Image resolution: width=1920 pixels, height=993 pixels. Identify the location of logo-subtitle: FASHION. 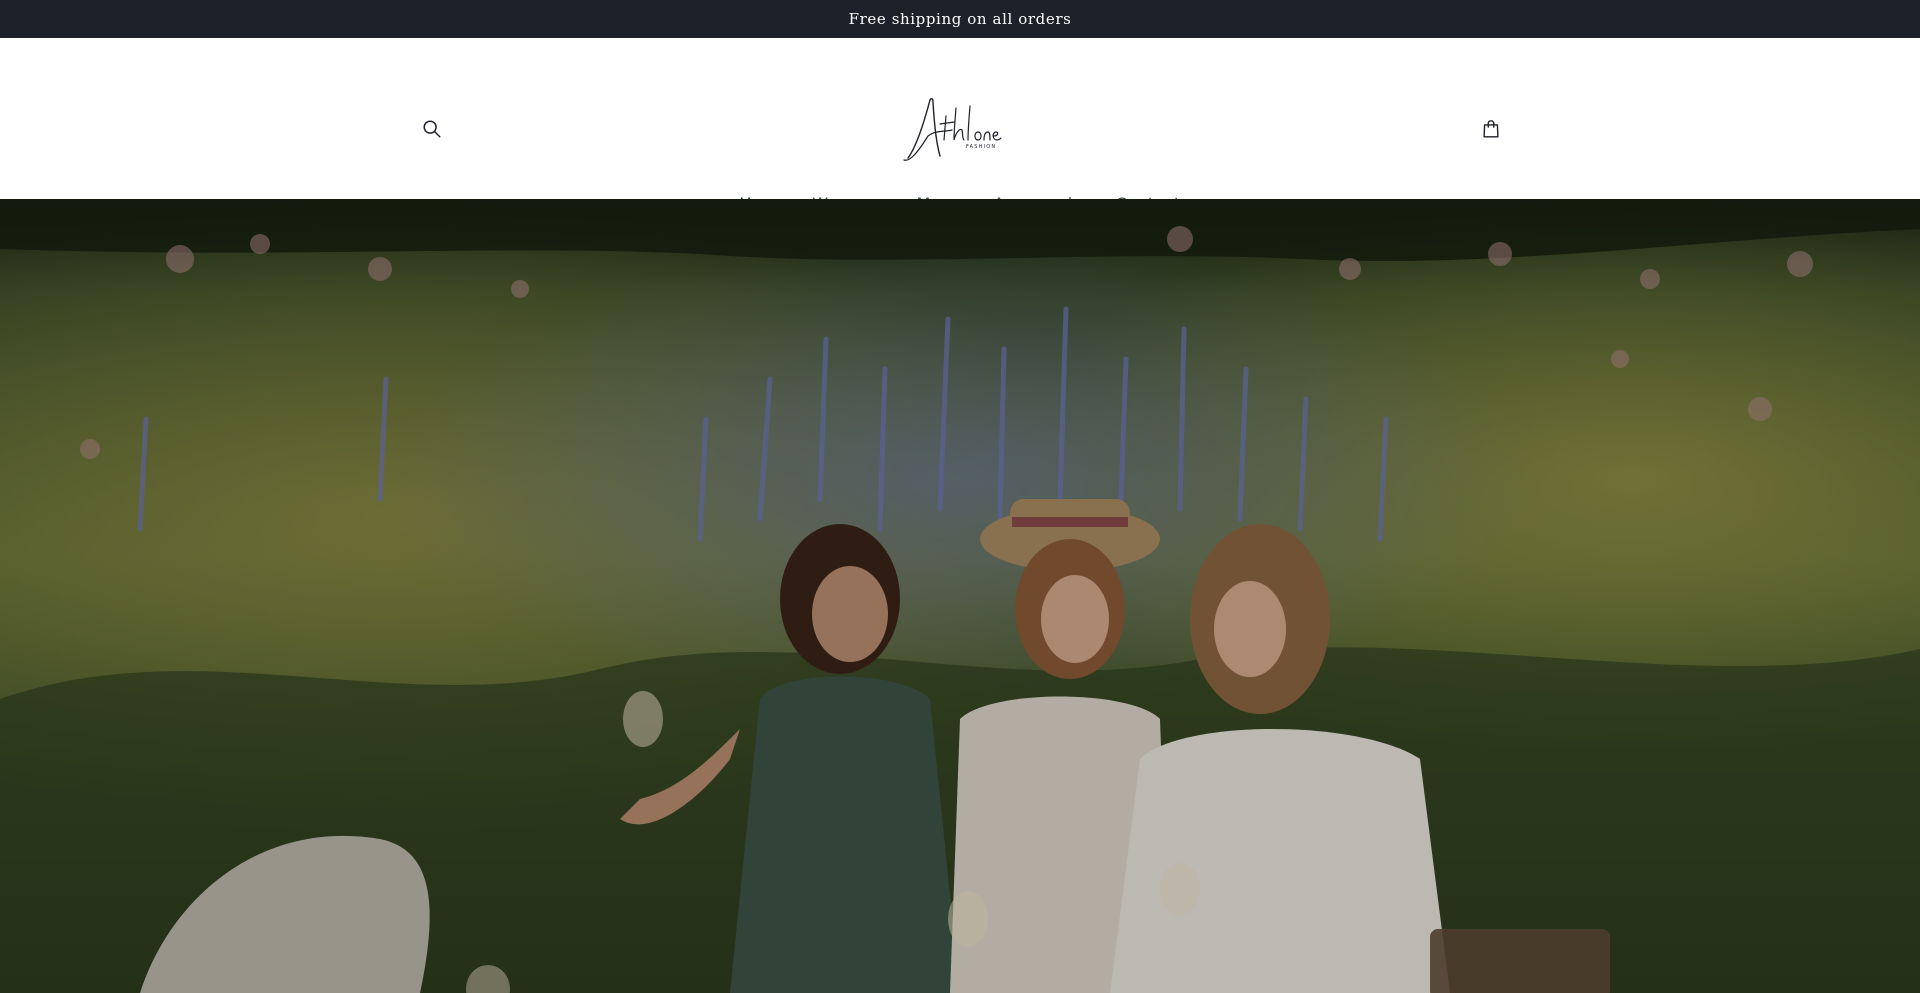
(981, 147).